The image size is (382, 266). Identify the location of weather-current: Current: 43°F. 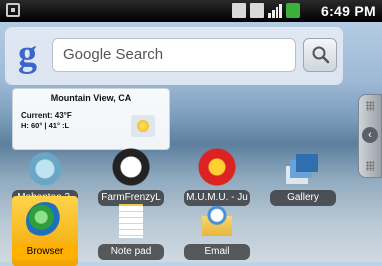
(46, 115).